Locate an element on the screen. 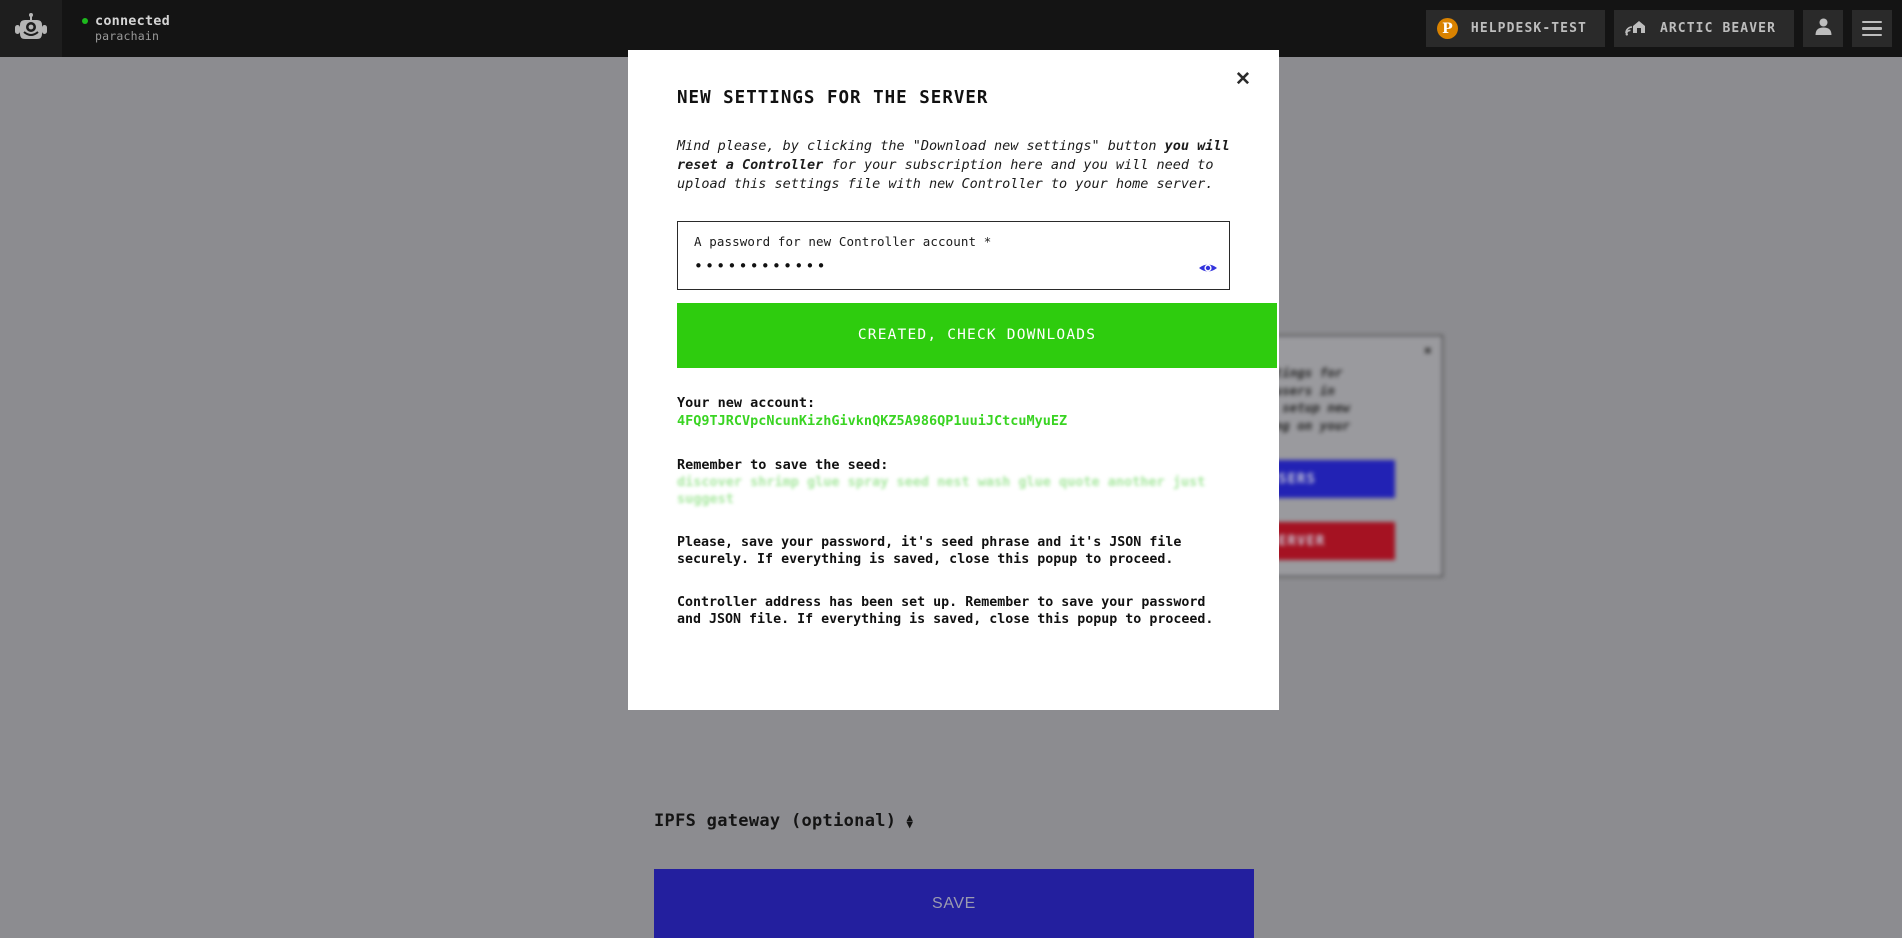  connection-state-label: connected is located at coordinates (132, 21).